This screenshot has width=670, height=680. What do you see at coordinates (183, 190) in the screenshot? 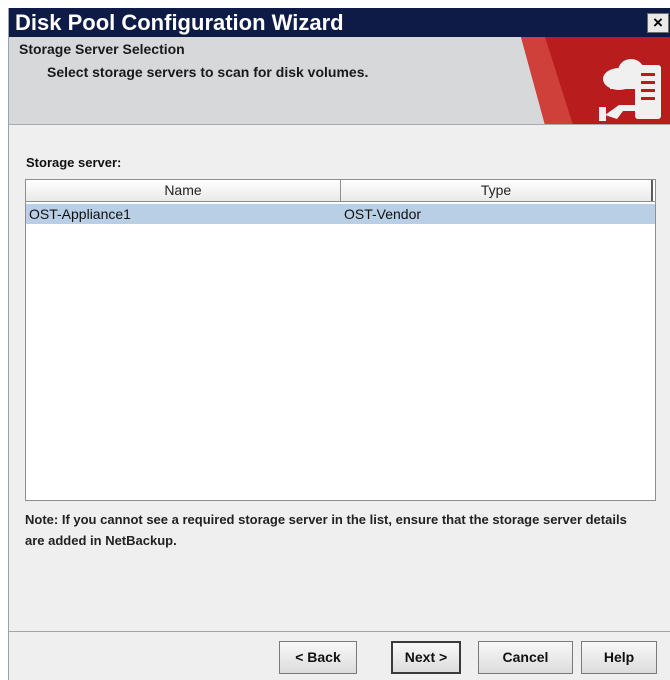
I see `column-header-name: Name` at bounding box center [183, 190].